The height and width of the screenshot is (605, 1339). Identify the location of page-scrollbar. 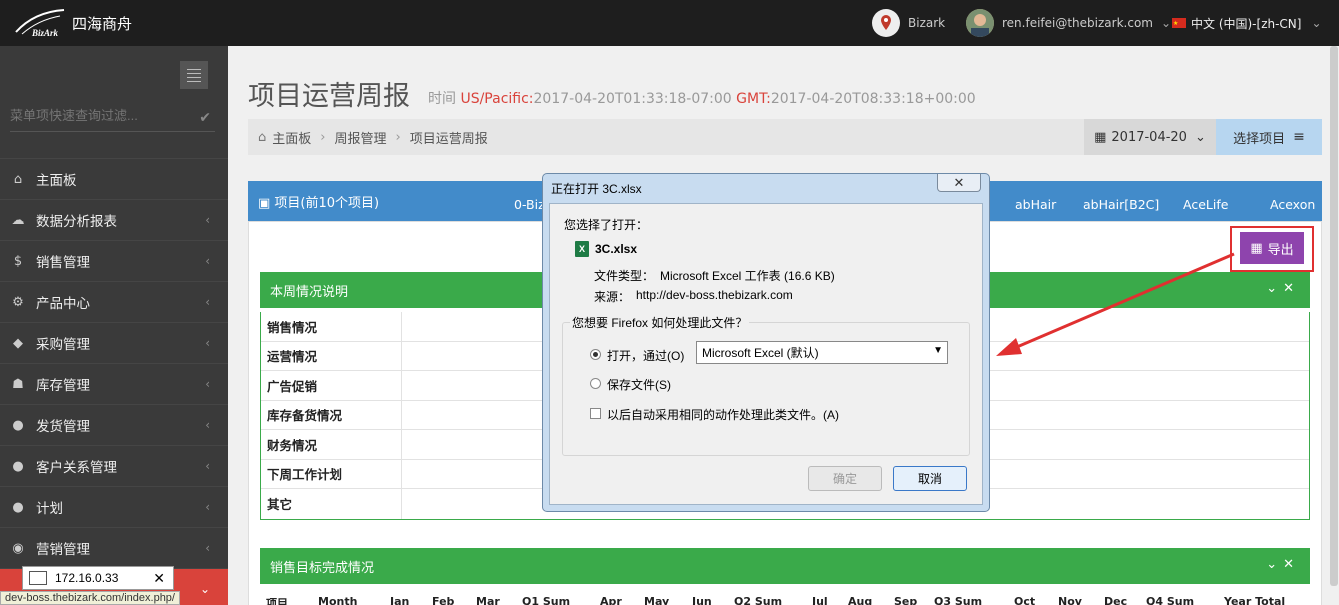
(1334, 325).